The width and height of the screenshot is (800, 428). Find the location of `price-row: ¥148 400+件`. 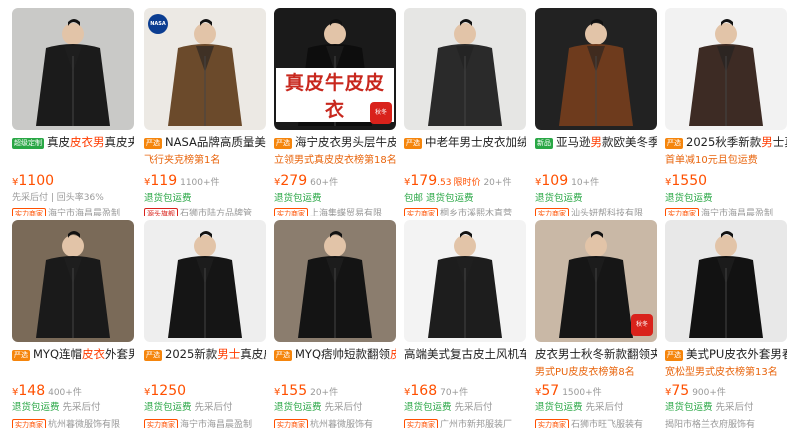

price-row: ¥148 400+件 is located at coordinates (73, 389).